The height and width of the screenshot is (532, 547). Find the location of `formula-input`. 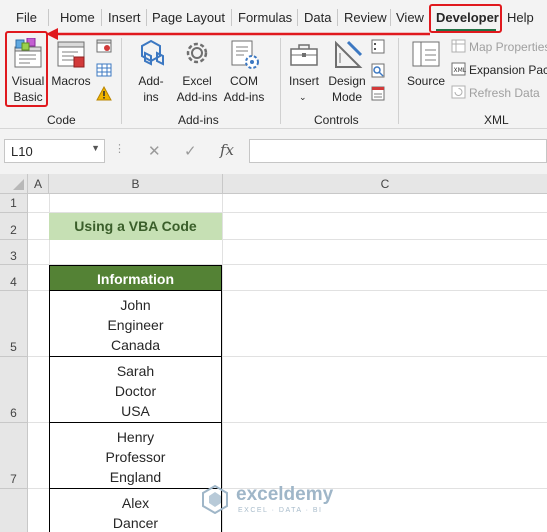

formula-input is located at coordinates (398, 151).